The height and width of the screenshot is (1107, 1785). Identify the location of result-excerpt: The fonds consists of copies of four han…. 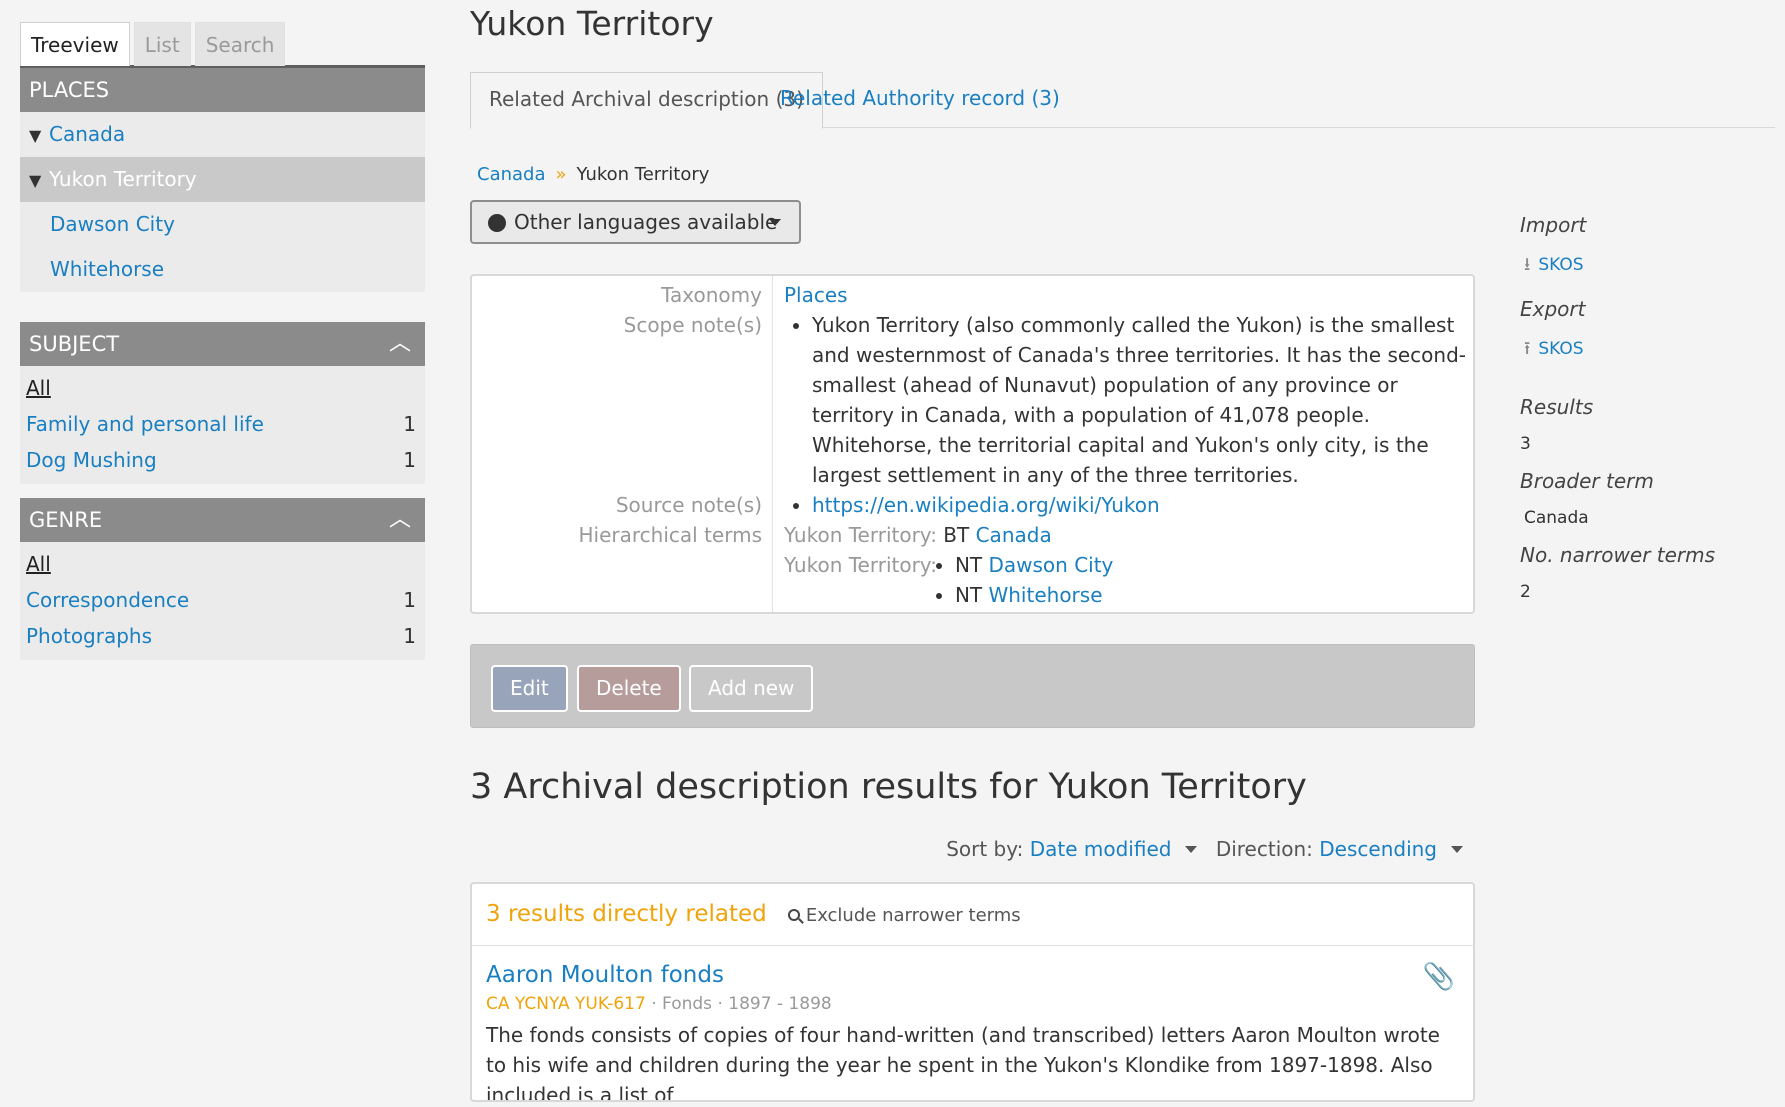
(963, 1062).